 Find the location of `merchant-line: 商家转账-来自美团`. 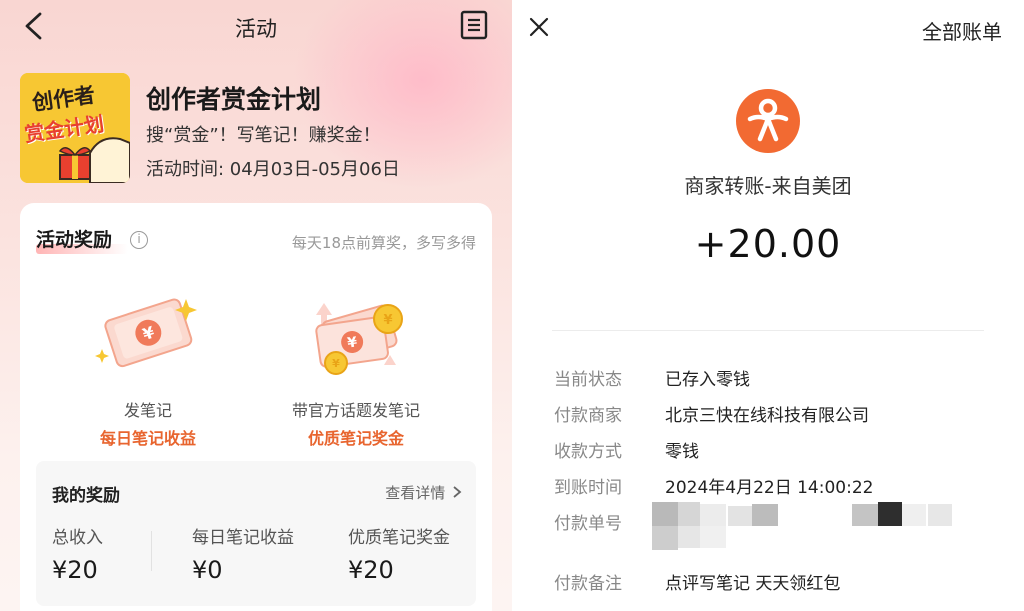

merchant-line: 商家转账-来自美团 is located at coordinates (768, 186).